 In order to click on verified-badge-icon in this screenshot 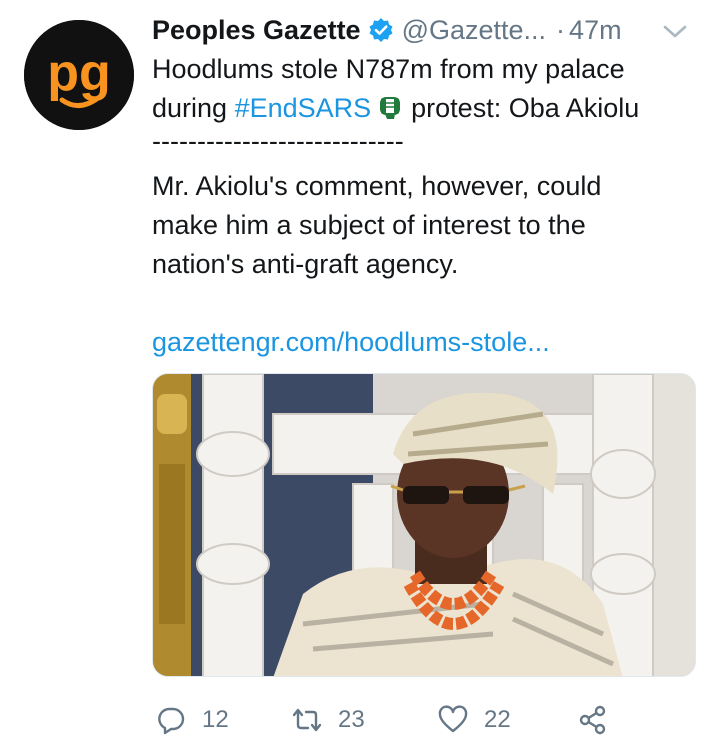, I will do `click(381, 30)`.